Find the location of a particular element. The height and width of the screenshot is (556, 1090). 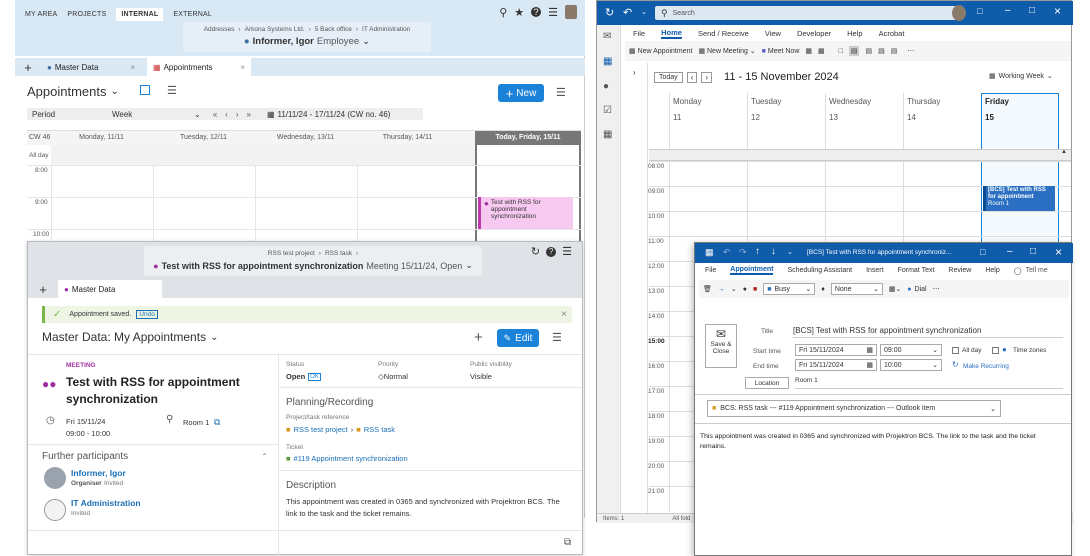

sync-icon: ↻ is located at coordinates (609, 12).